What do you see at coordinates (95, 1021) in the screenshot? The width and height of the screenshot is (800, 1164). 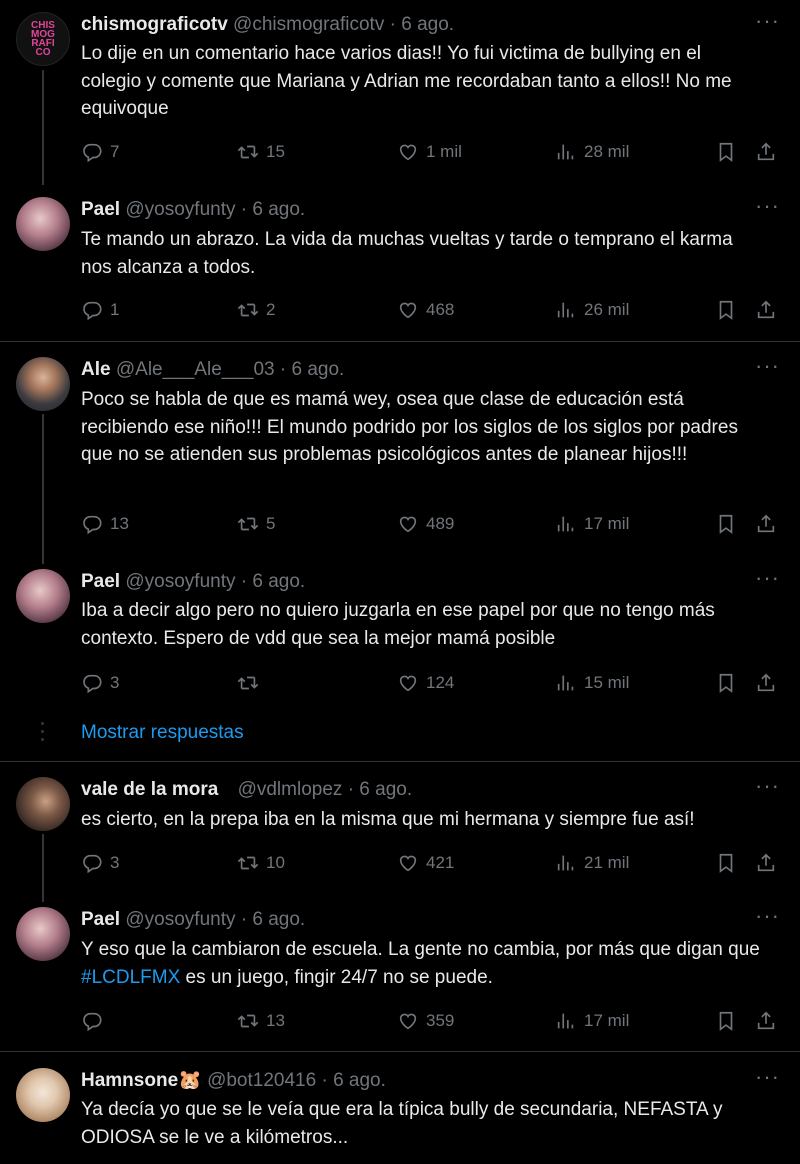 I see `reply-button` at bounding box center [95, 1021].